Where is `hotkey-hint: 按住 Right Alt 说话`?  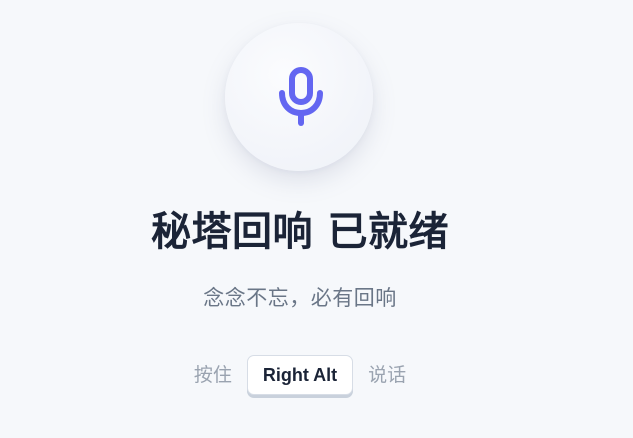
hotkey-hint: 按住 Right Alt 说话 is located at coordinates (300, 375).